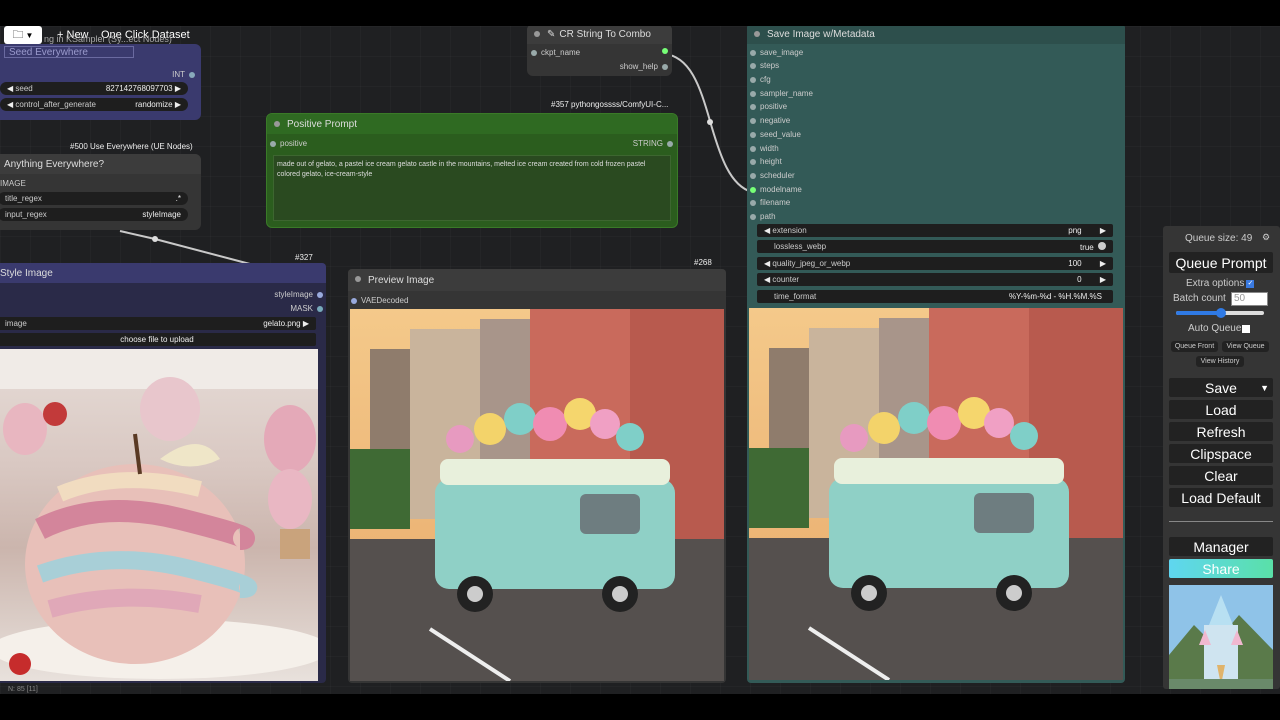  What do you see at coordinates (1246, 328) in the screenshot?
I see `auto-queue-checkbox` at bounding box center [1246, 328].